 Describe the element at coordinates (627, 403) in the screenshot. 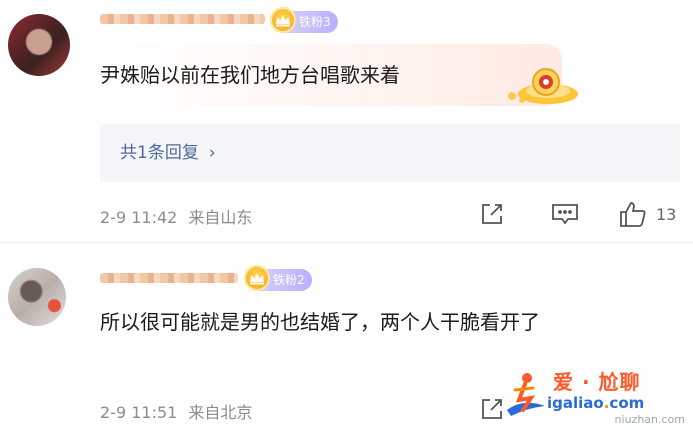

I see `watermark-url-suffix: com` at that location.